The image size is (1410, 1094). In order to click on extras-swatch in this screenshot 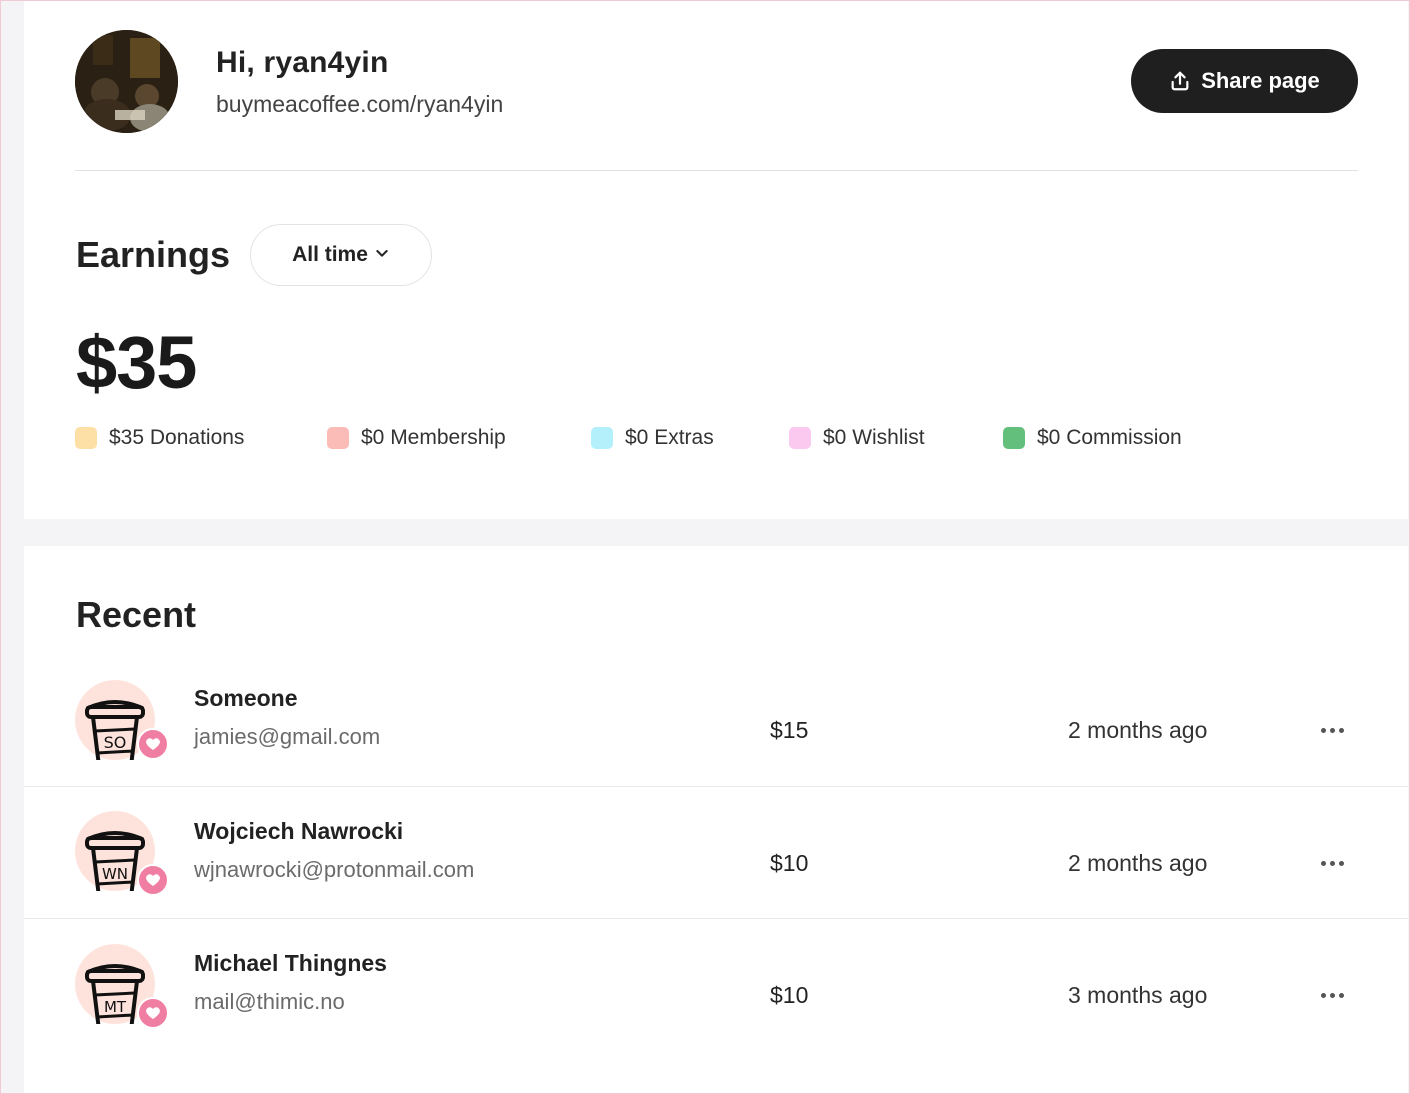, I will do `click(602, 438)`.